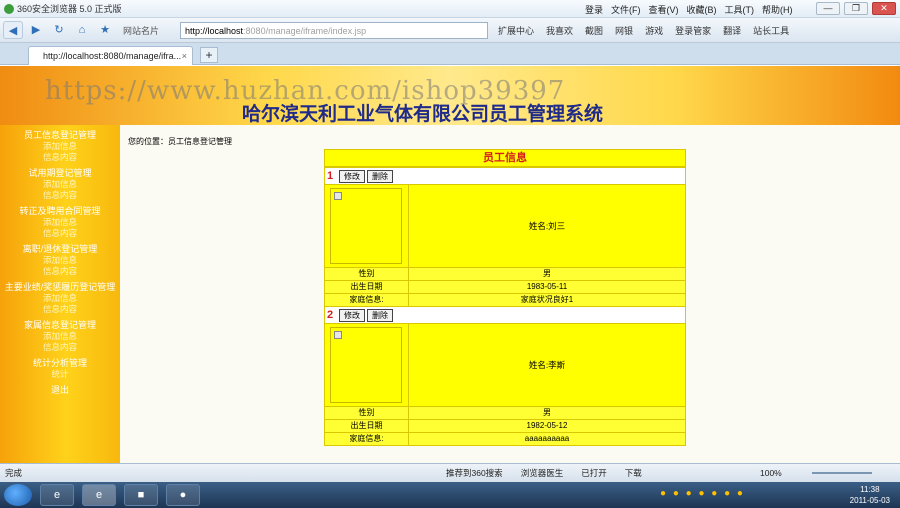 The height and width of the screenshot is (508, 900). I want to click on sidebar-group-contract: 转正及聘用合同管理 添加信息 信息内容, so click(60, 222).